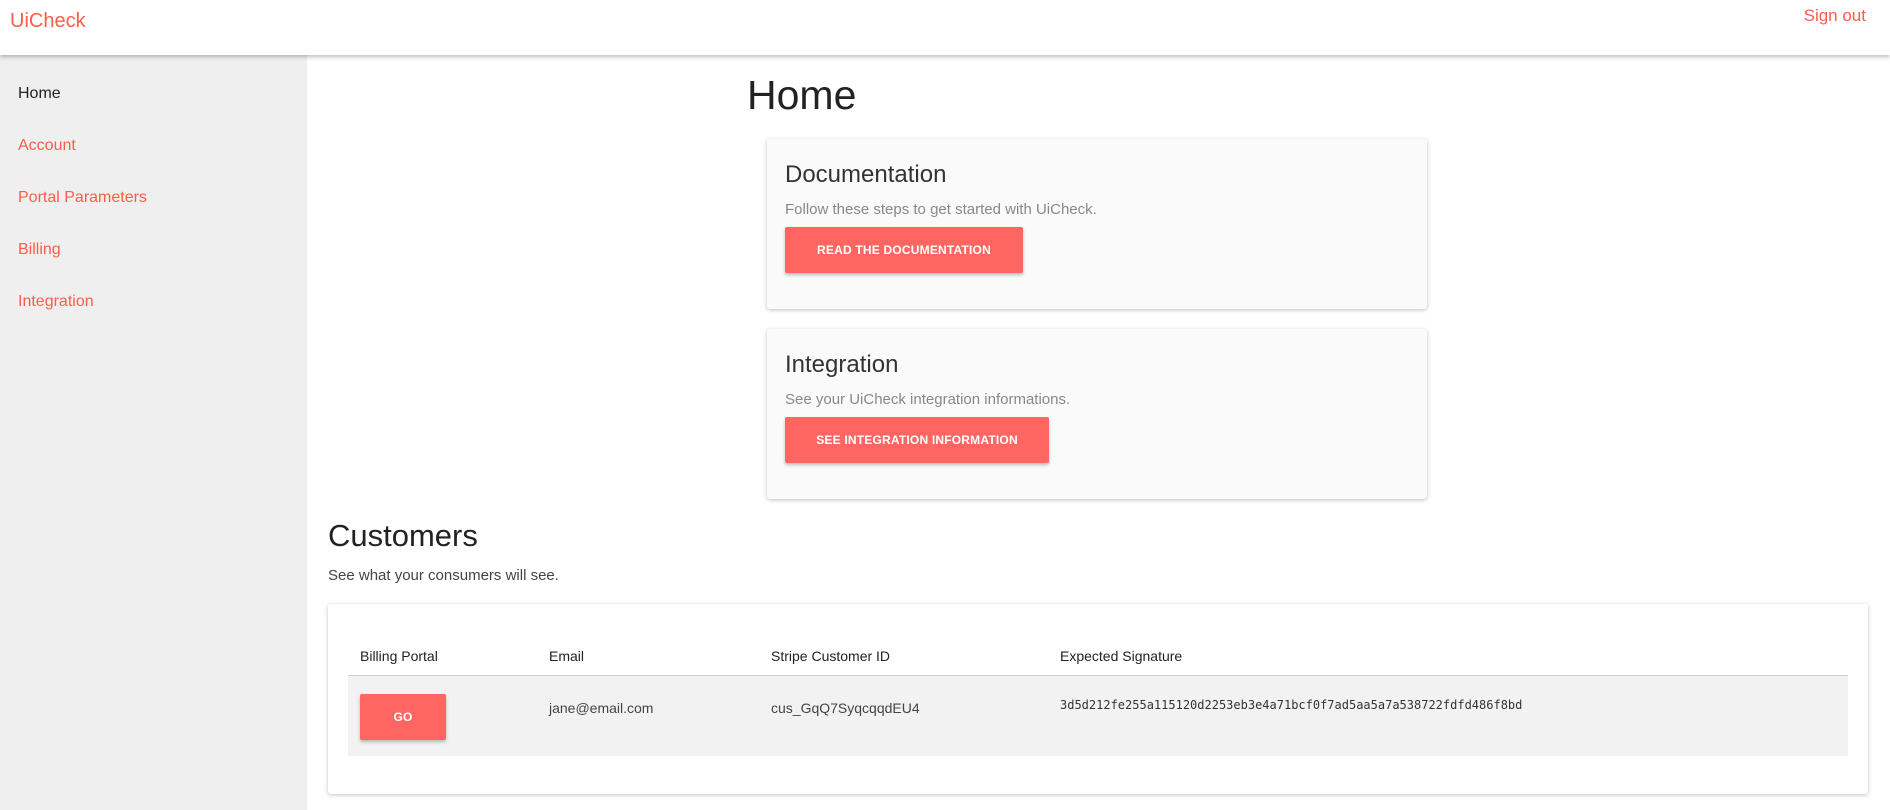 Image resolution: width=1890 pixels, height=810 pixels. What do you see at coordinates (866, 174) in the screenshot?
I see `card-title: Documentation` at bounding box center [866, 174].